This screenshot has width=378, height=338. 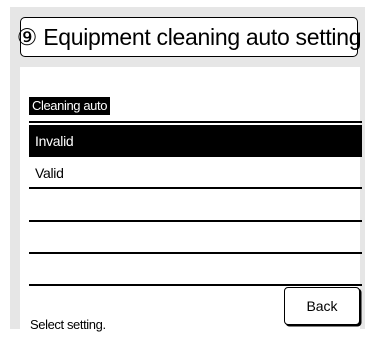 What do you see at coordinates (195, 141) in the screenshot?
I see `option-invalid: Invalid` at bounding box center [195, 141].